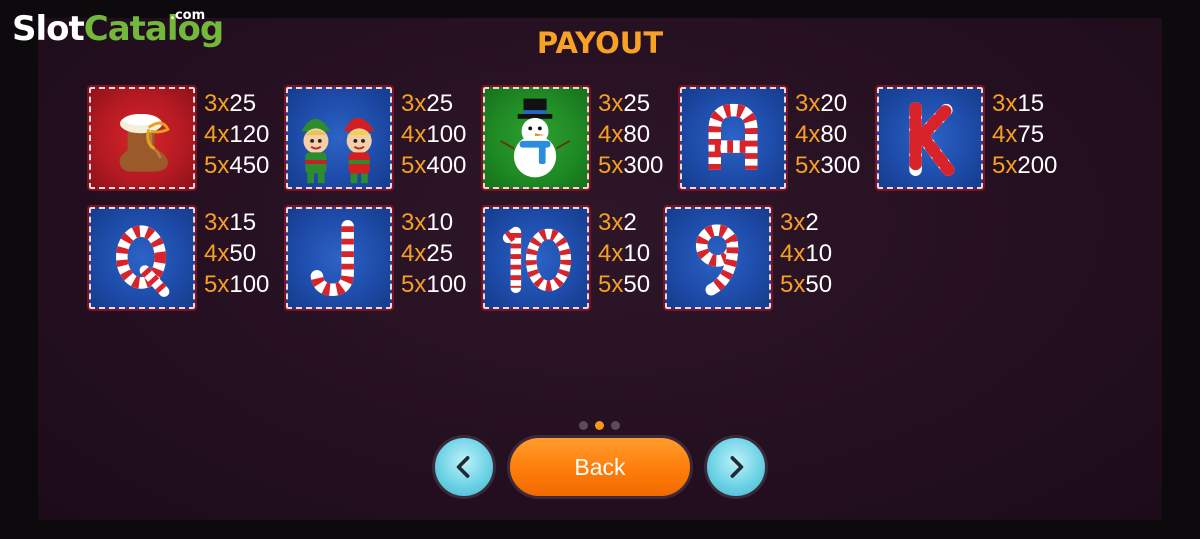 Image resolution: width=1200 pixels, height=539 pixels. What do you see at coordinates (1031, 134) in the screenshot?
I see `payout-value: 75` at bounding box center [1031, 134].